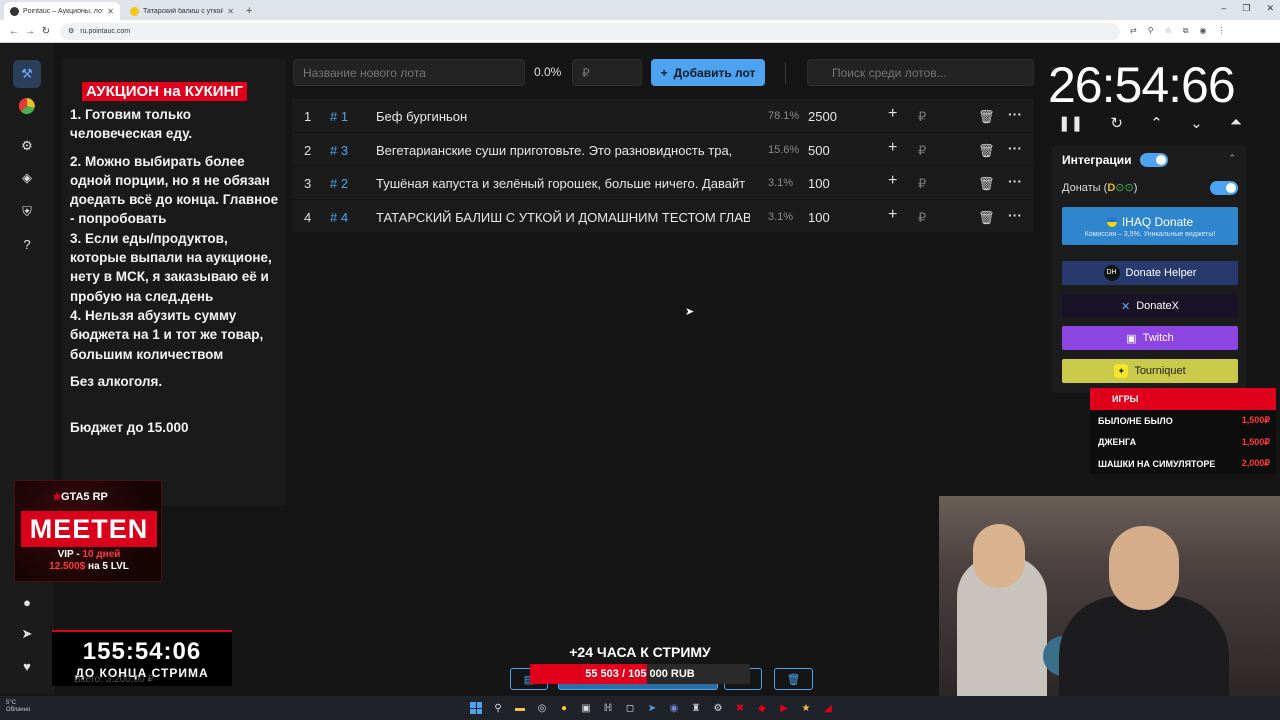  Describe the element at coordinates (14, 31) in the screenshot. I see `back-icon: ←` at that location.